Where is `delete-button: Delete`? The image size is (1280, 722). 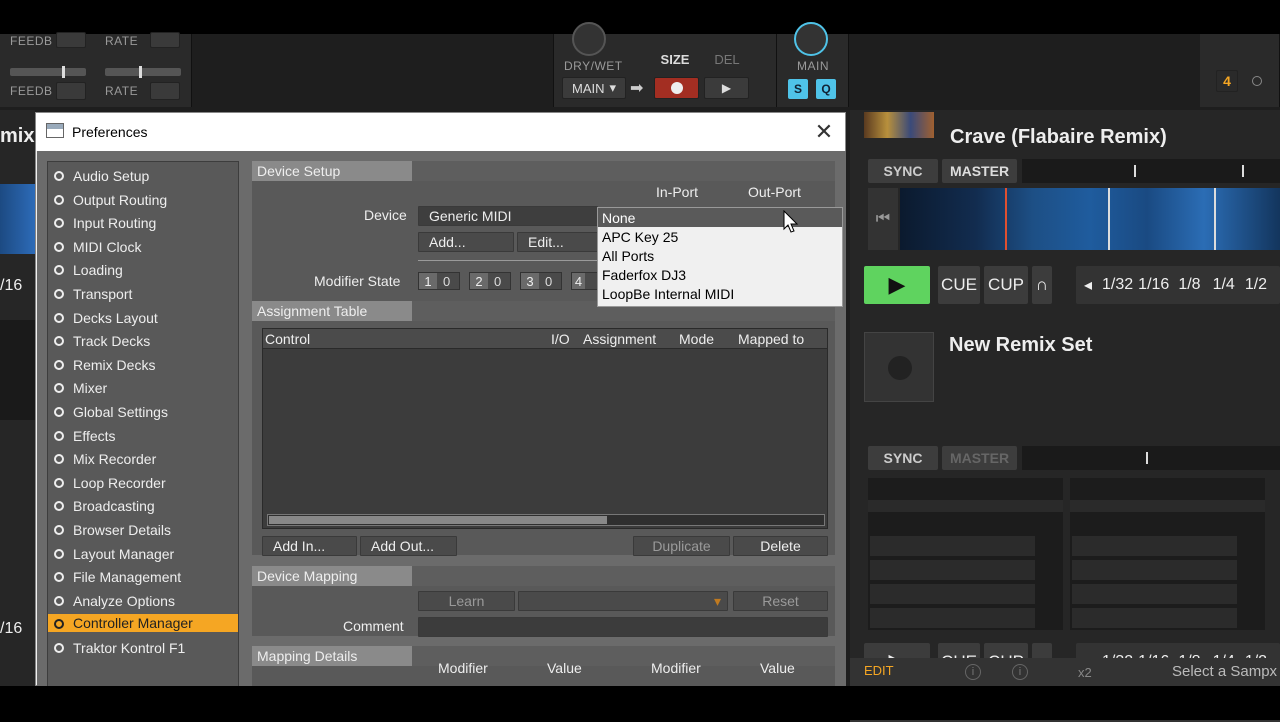
delete-button: Delete is located at coordinates (780, 546).